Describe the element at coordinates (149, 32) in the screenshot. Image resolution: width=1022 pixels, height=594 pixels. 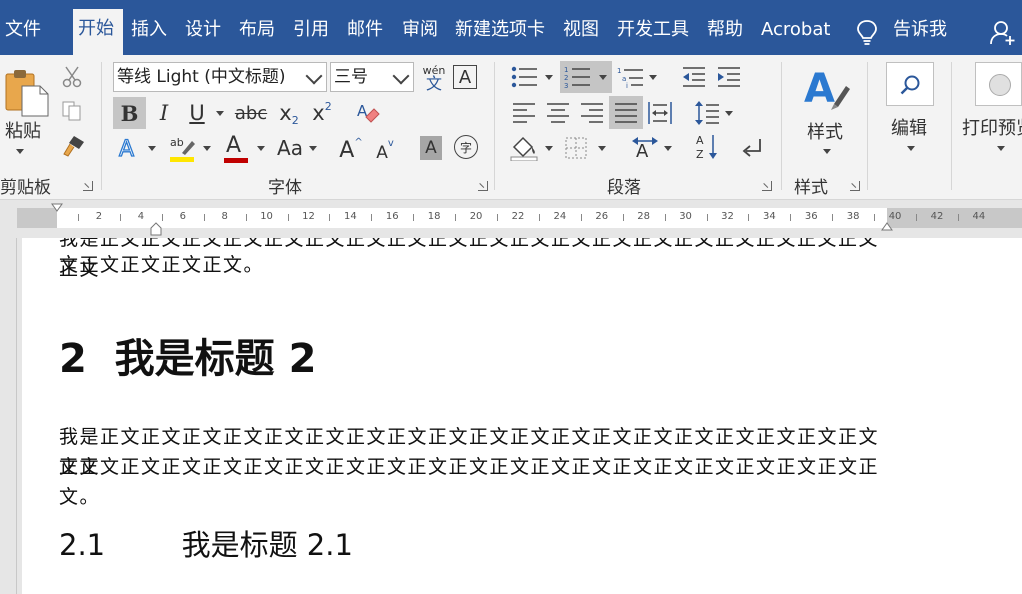
I see `tab-insert: 插入` at that location.